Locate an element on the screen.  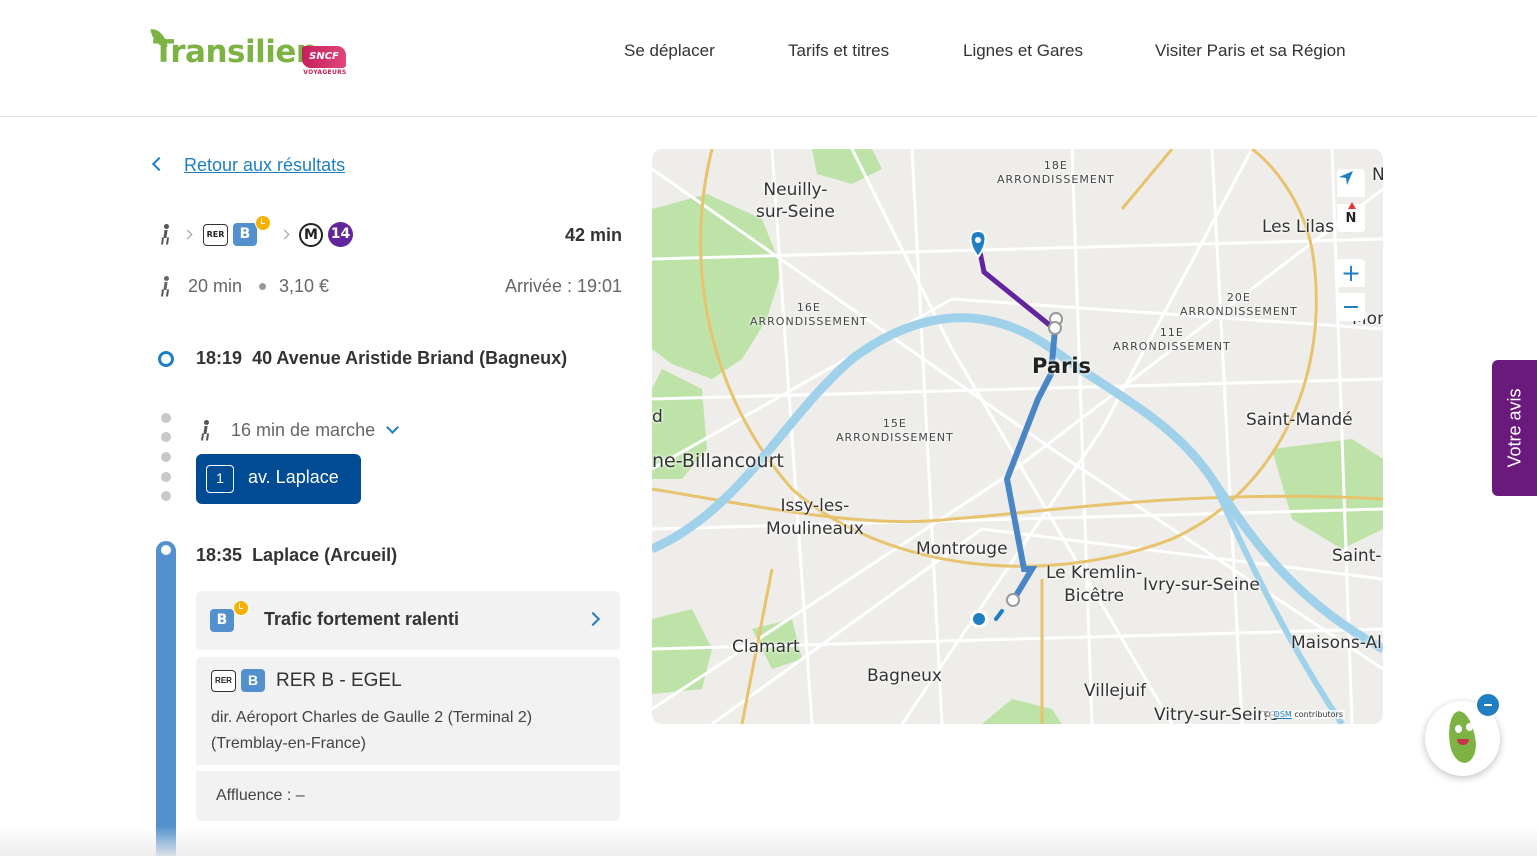
rer-stop-step: 18:35 Laplace (Arcueil) is located at coordinates (296, 555).